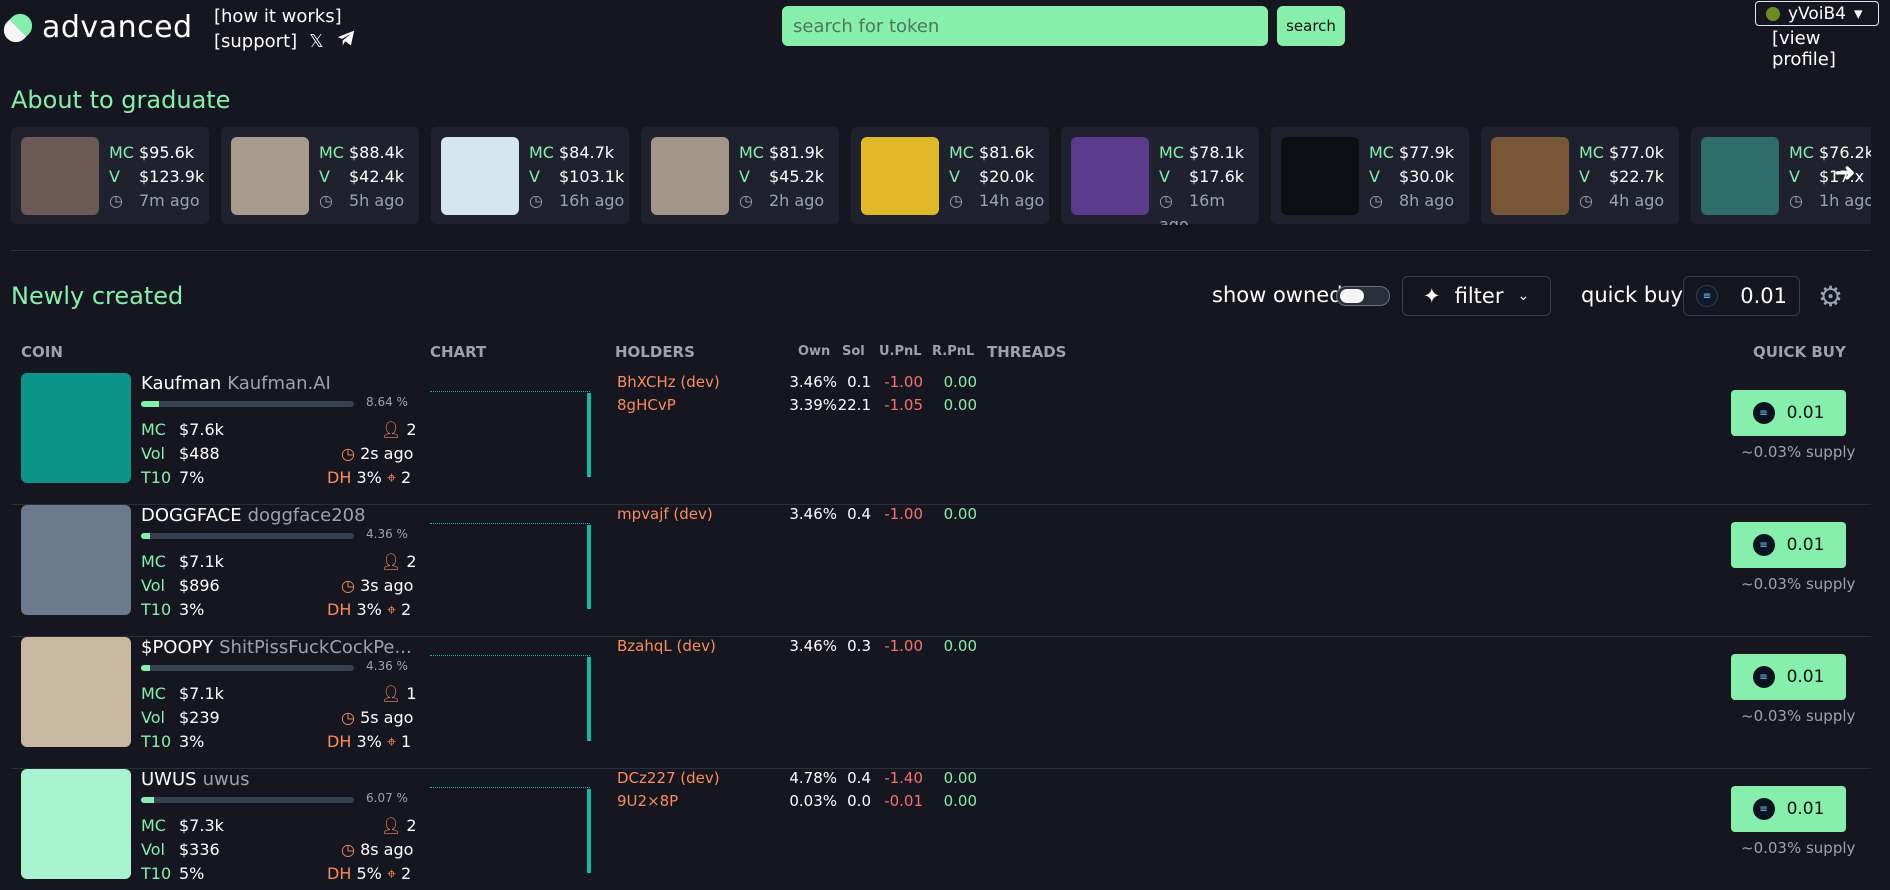 The image size is (1890, 890). What do you see at coordinates (1027, 352) in the screenshot?
I see `col-threads: THREADS` at bounding box center [1027, 352].